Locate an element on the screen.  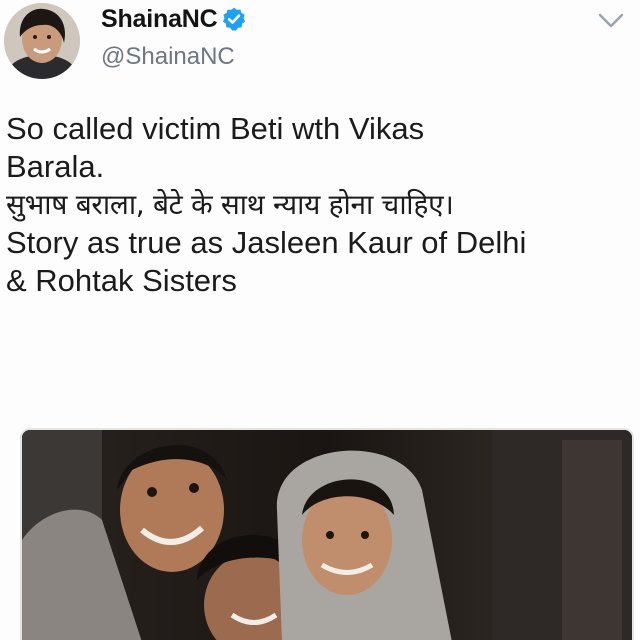
tweet-text-line: Story as true as Jasleen Kaur of Delhi is located at coordinates (266, 242).